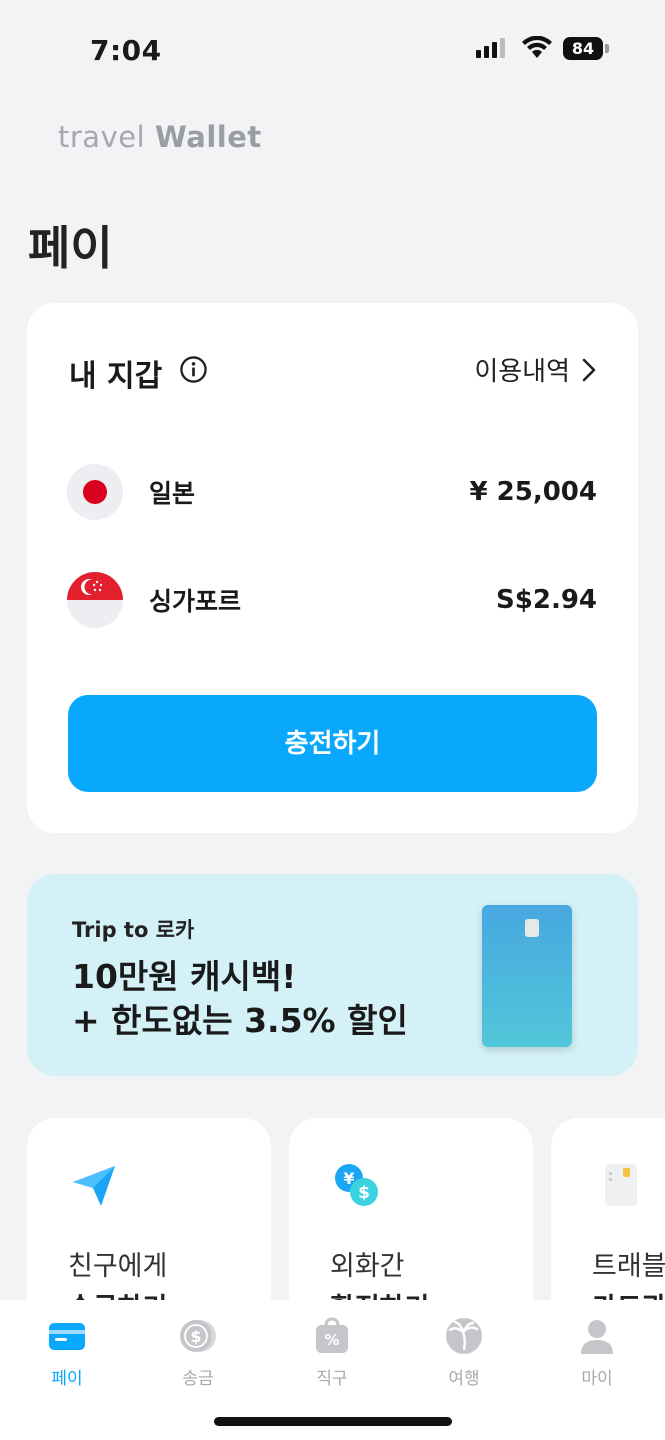 This screenshot has width=665, height=1440. I want to click on tab-direct-purchase: % 직구, so click(332, 1352).